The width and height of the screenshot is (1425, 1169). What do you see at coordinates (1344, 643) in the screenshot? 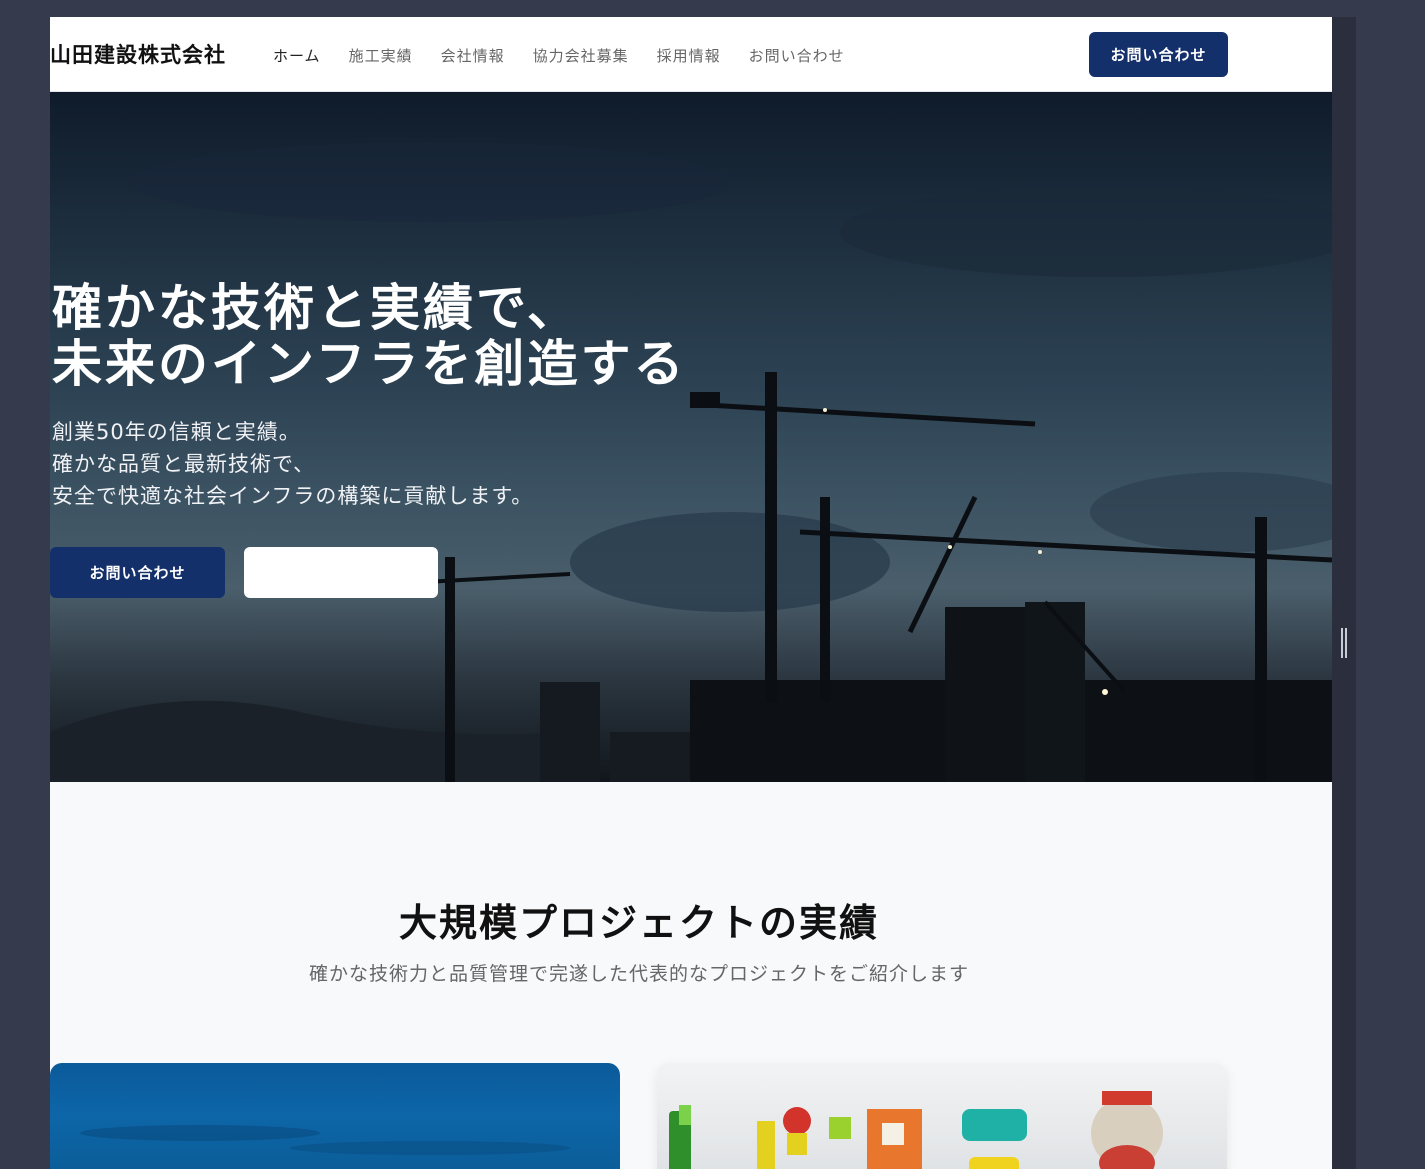
I see `resize-handle-icon` at bounding box center [1344, 643].